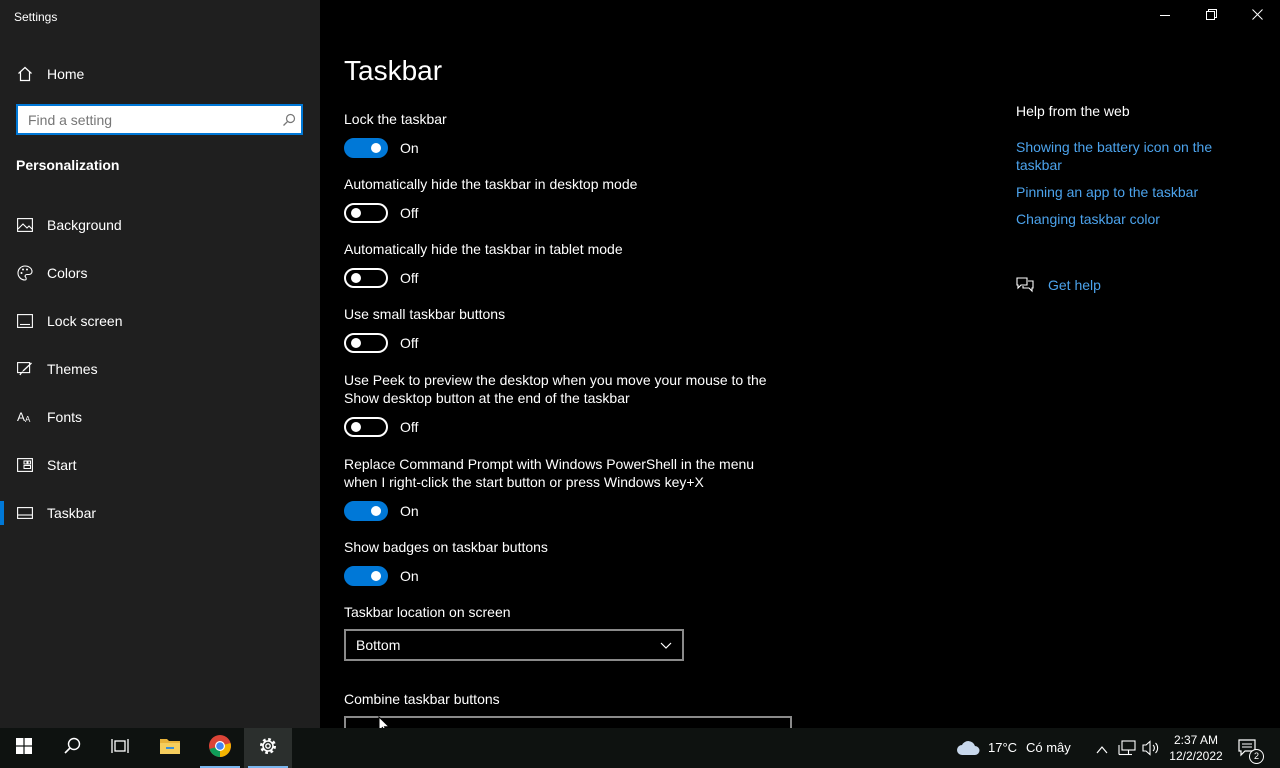 This screenshot has width=1280, height=768. I want to click on page-title: Taskbar, so click(393, 70).